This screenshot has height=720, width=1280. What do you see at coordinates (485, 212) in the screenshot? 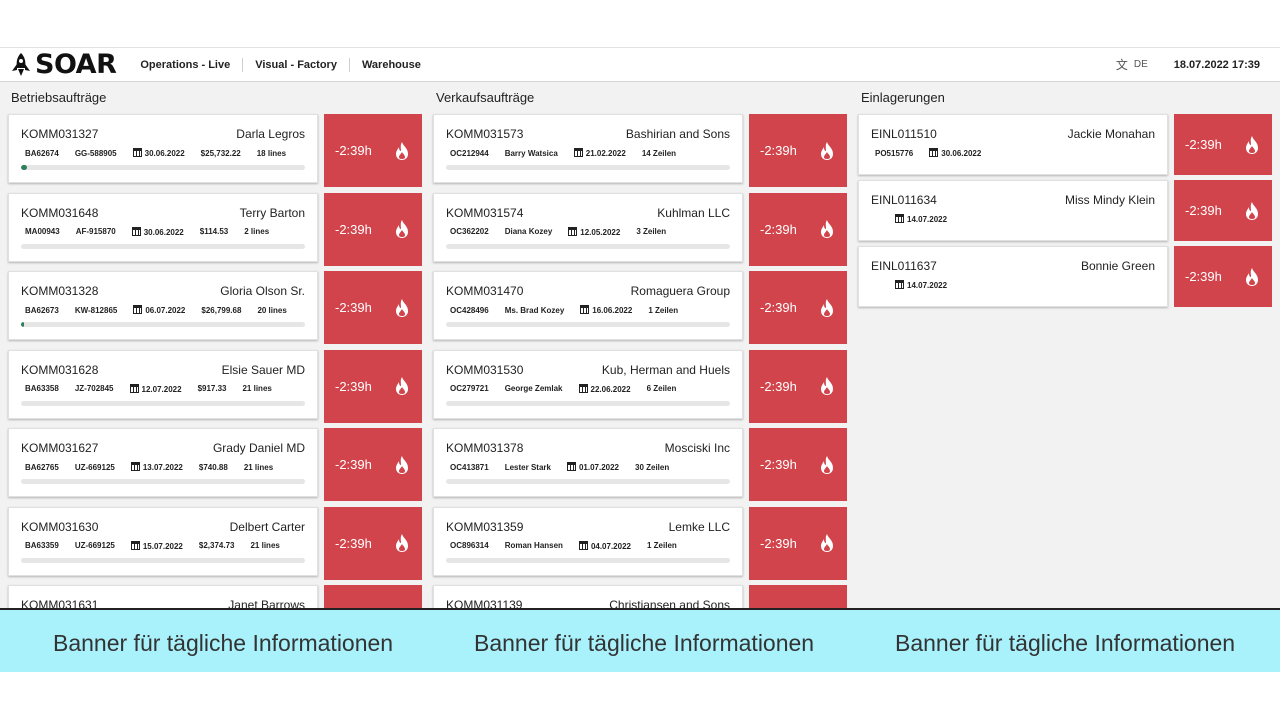
I see `order-id: KOMM031574` at bounding box center [485, 212].